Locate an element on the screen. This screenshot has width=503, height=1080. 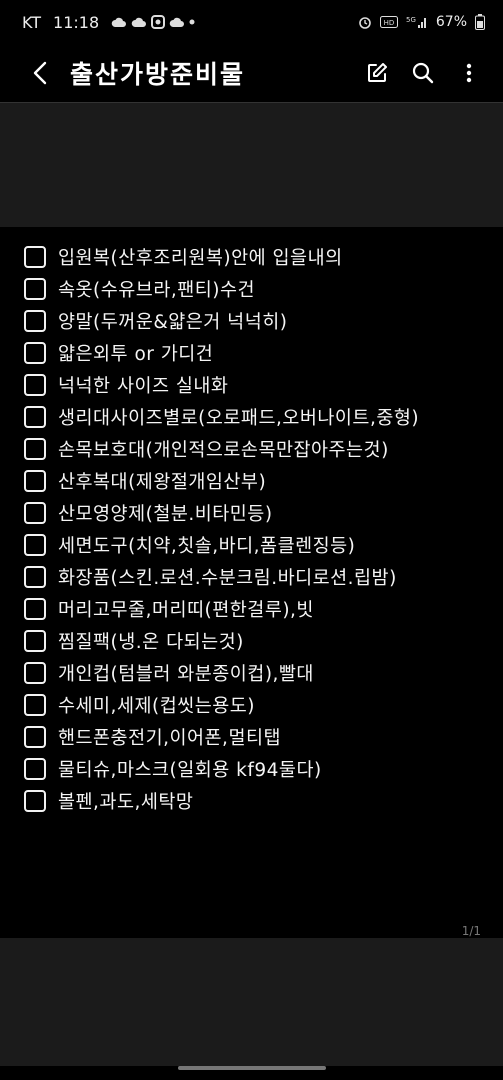
back-icon is located at coordinates (40, 73).